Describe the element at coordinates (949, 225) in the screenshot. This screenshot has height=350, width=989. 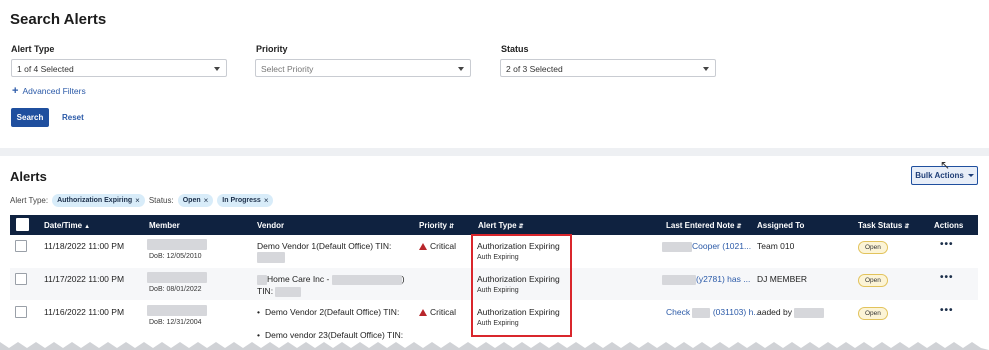
I see `col-actions: Actions` at that location.